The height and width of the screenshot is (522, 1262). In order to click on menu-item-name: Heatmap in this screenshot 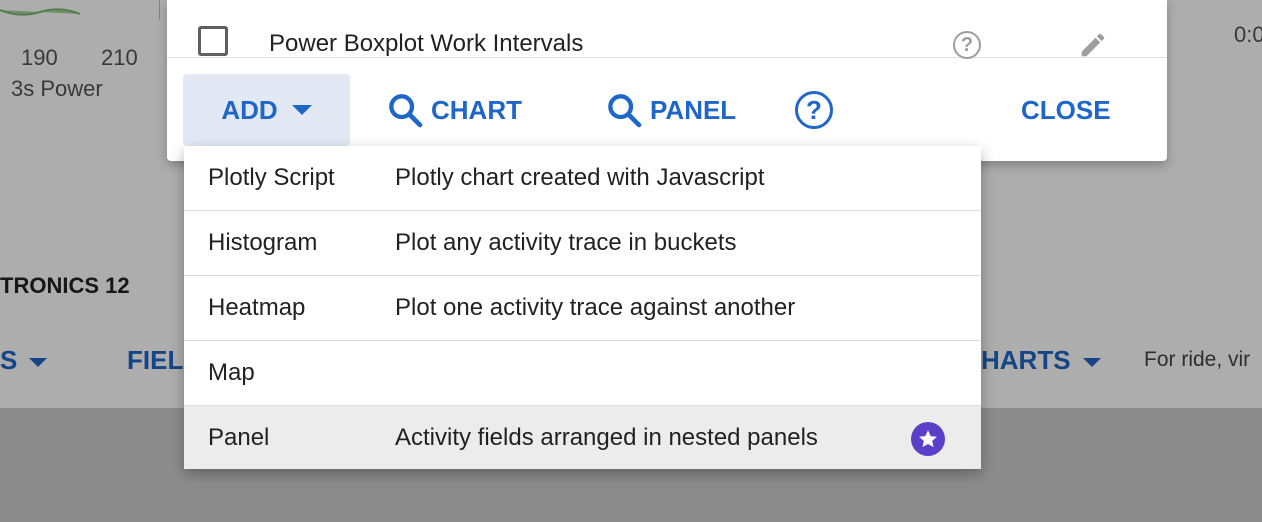, I will do `click(257, 307)`.